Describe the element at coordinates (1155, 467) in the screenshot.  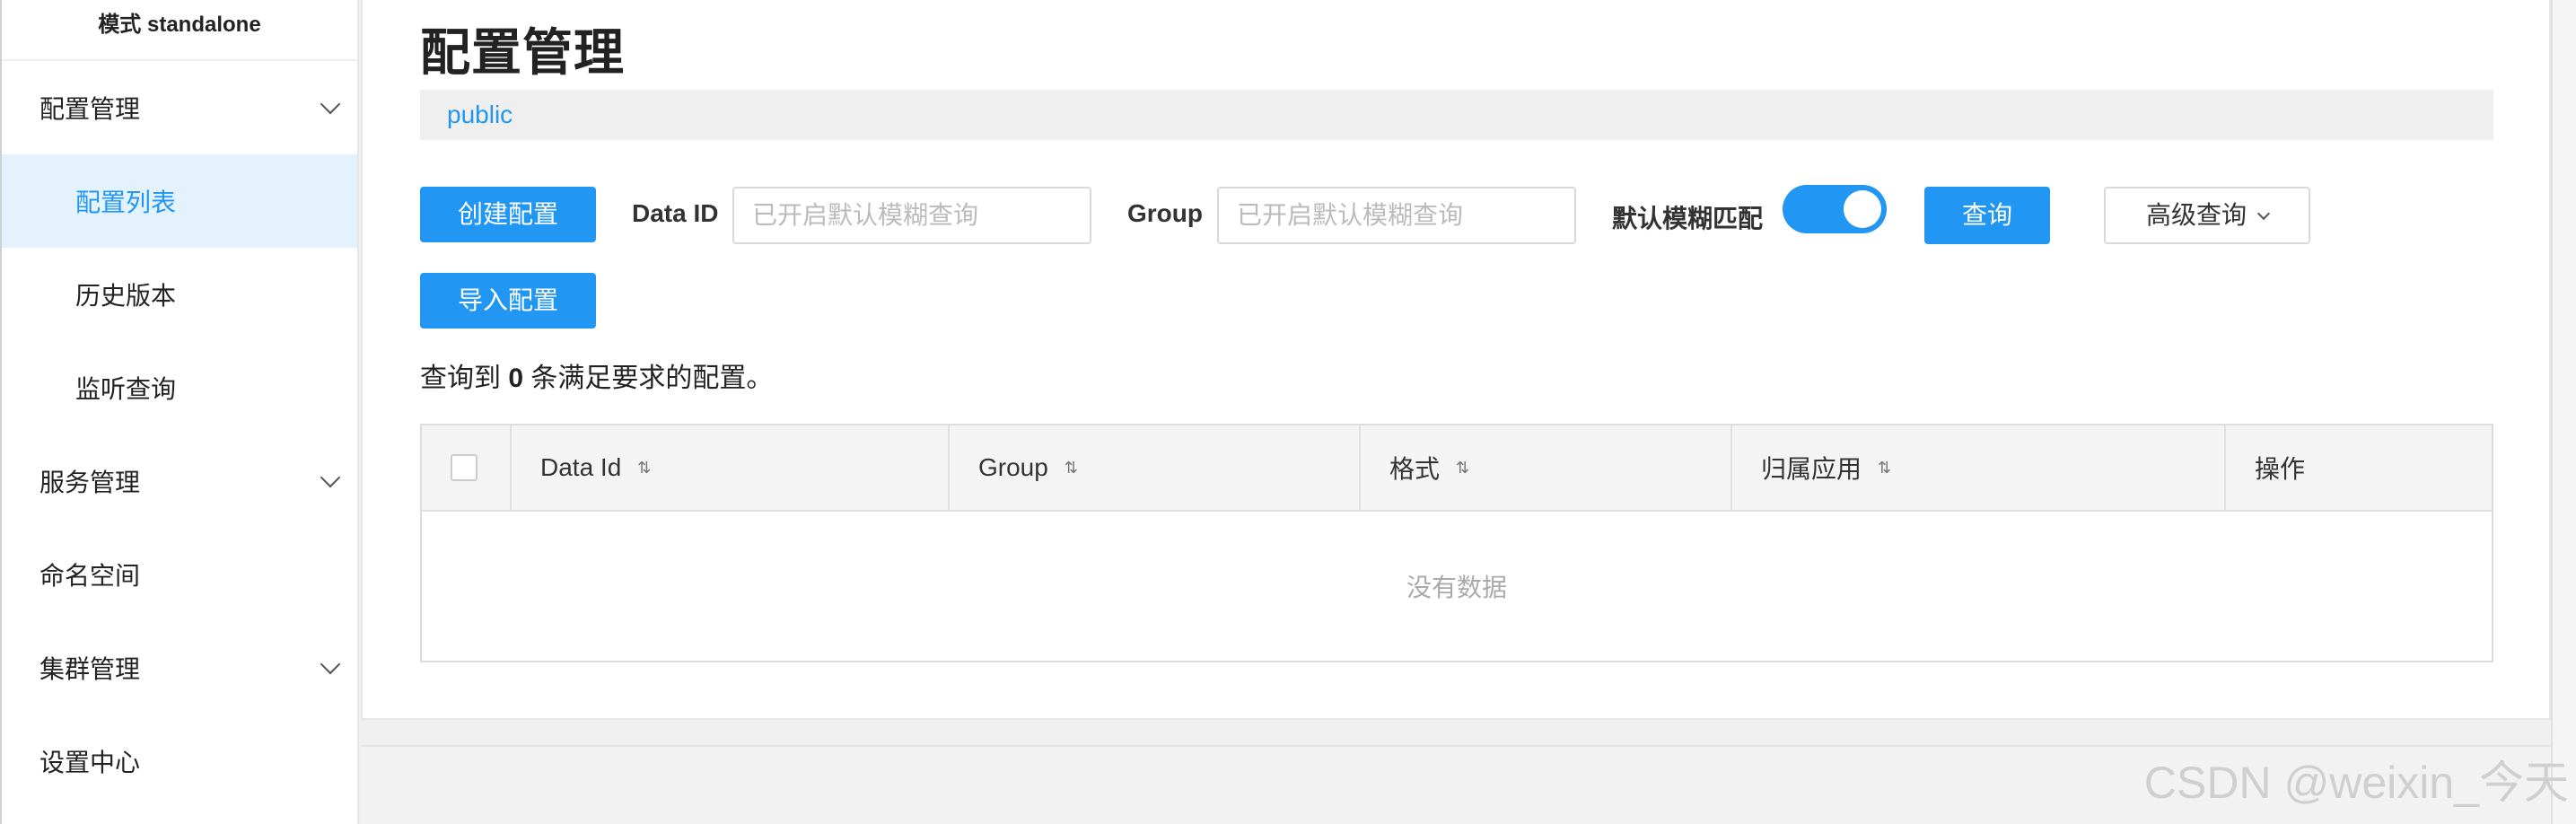
I see `column-header-group: Group ⇅` at that location.